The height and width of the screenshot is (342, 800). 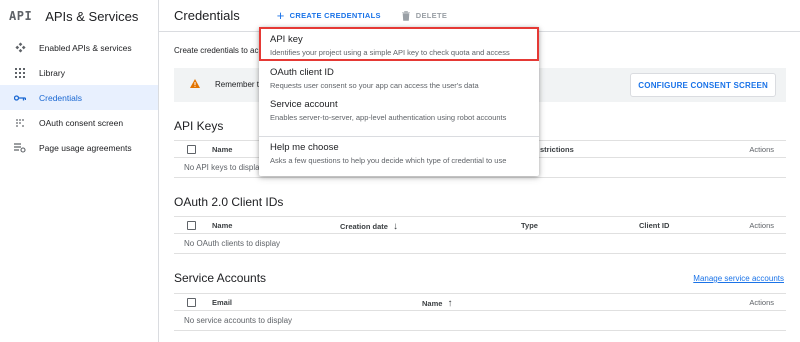 What do you see at coordinates (654, 225) in the screenshot?
I see `column-client-id: Client ID` at bounding box center [654, 225].